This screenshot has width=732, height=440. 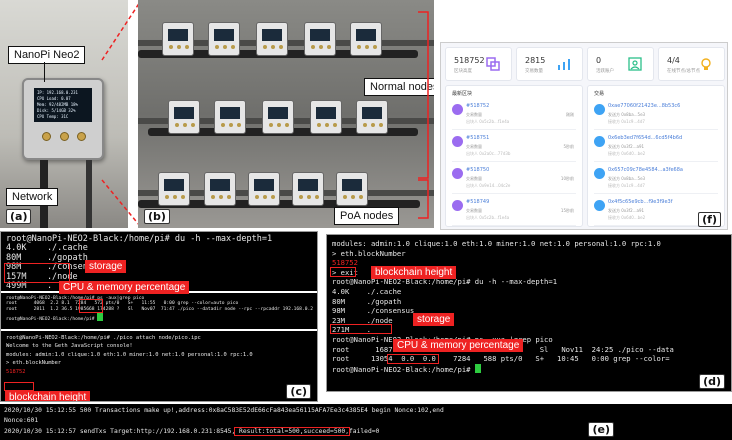 What do you see at coordinates (361, 329) in the screenshot?
I see `d-storage-highlight` at bounding box center [361, 329].